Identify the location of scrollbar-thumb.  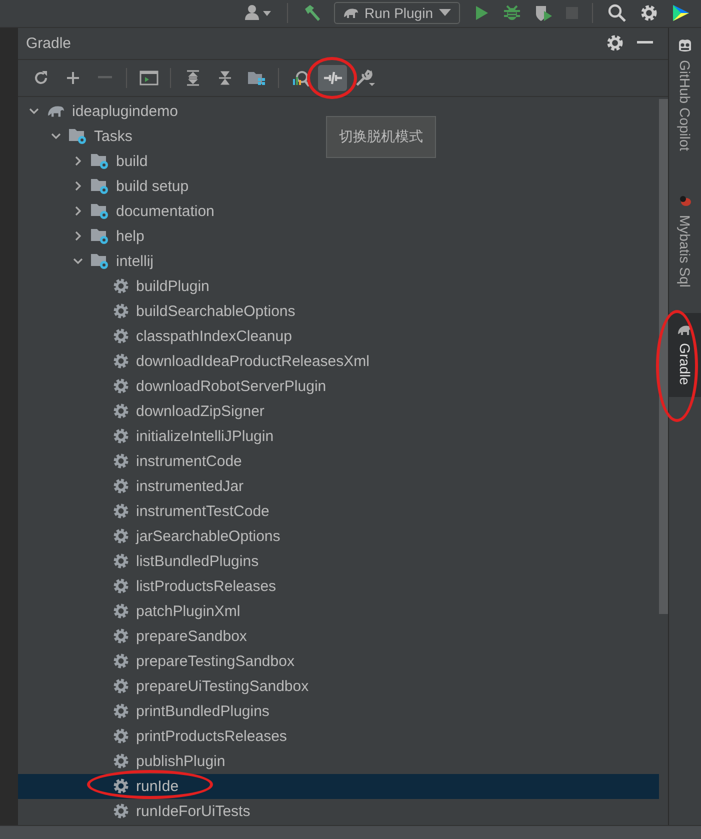
(663, 356).